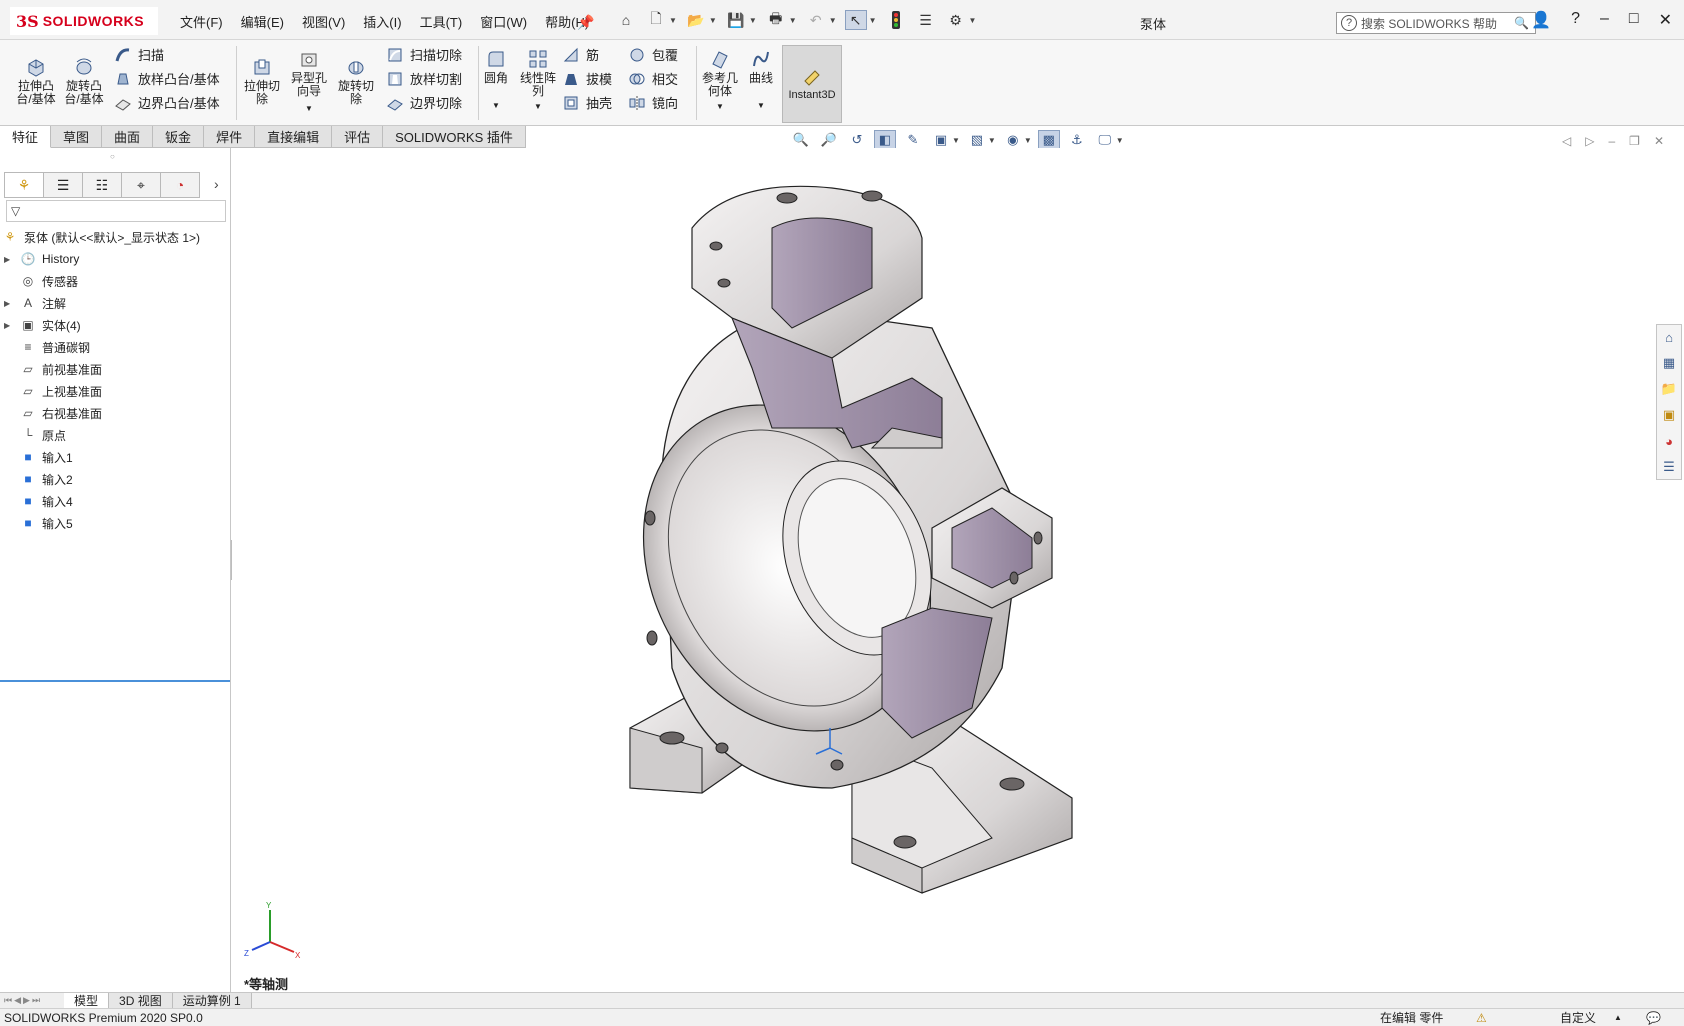  What do you see at coordinates (1634, 141) in the screenshot?
I see `viewport-restore-icon: ❐` at bounding box center [1634, 141].